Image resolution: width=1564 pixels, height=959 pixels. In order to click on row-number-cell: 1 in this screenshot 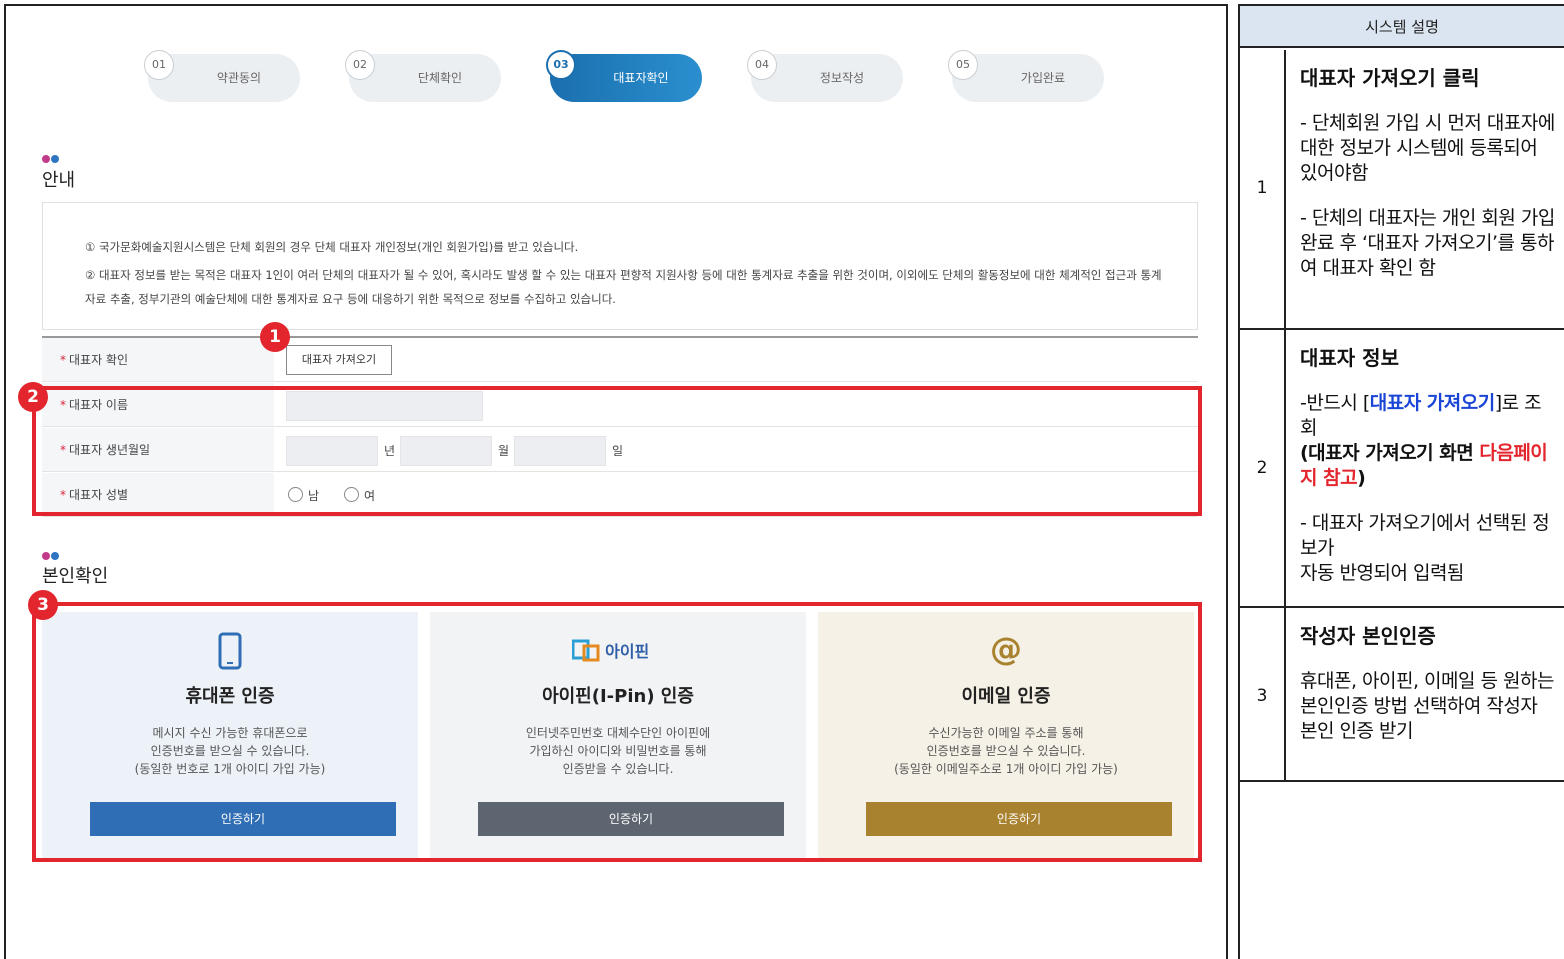, I will do `click(1263, 189)`.